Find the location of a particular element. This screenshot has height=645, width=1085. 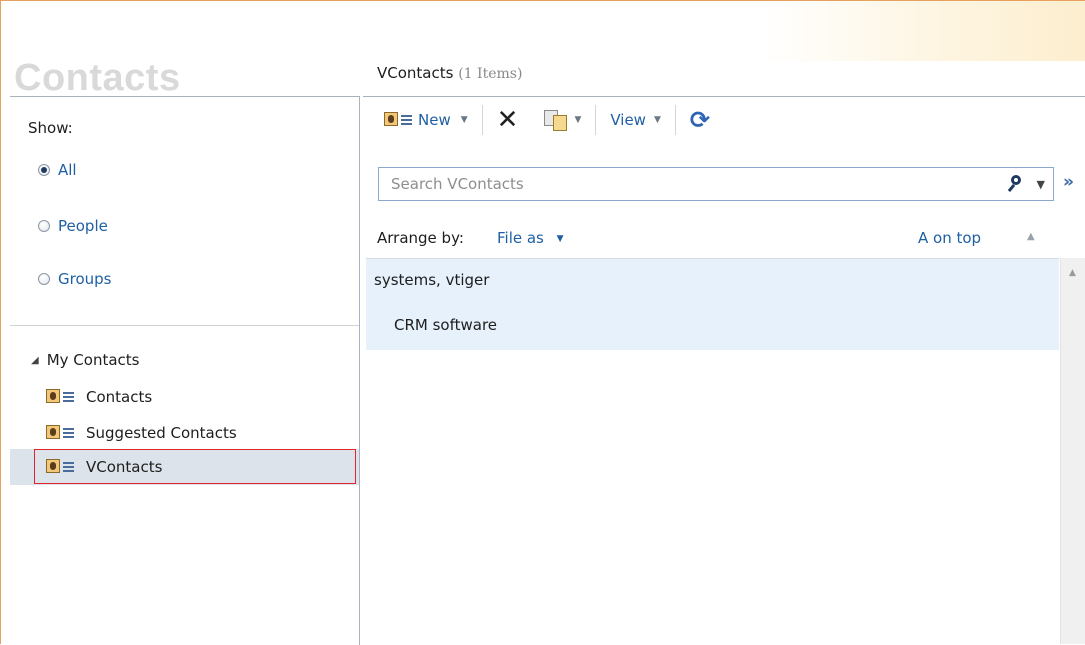

filter-people: People is located at coordinates (73, 226).